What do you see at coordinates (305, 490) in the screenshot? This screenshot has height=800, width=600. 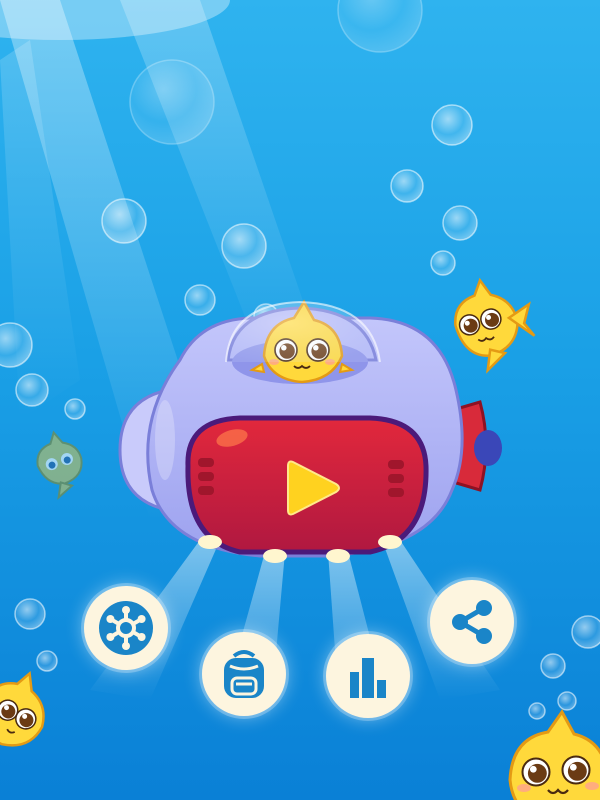 I see `play-button` at bounding box center [305, 490].